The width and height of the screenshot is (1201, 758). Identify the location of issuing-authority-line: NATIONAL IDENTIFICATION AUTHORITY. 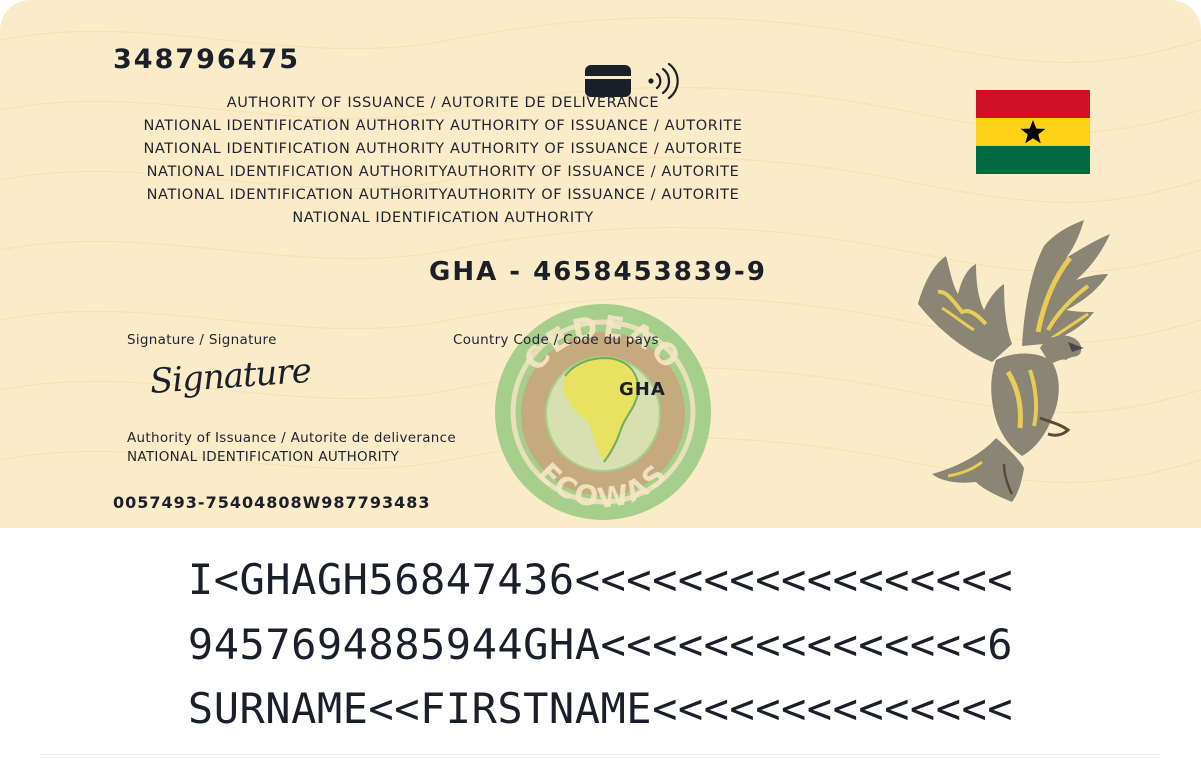
(263, 457).